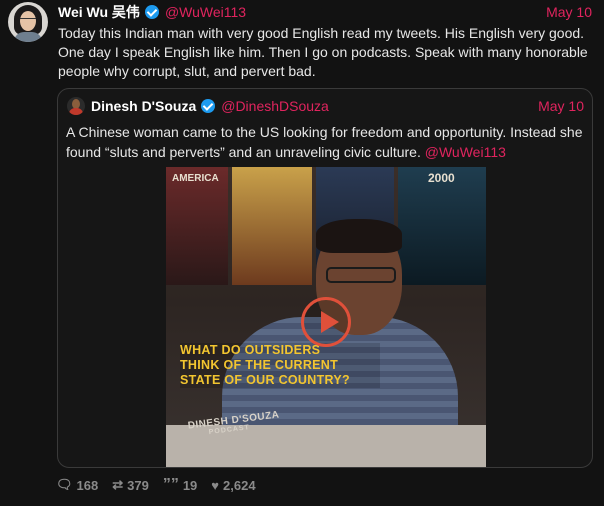 This screenshot has width=604, height=506. What do you see at coordinates (76, 106) in the screenshot?
I see `quote-avatar` at bounding box center [76, 106].